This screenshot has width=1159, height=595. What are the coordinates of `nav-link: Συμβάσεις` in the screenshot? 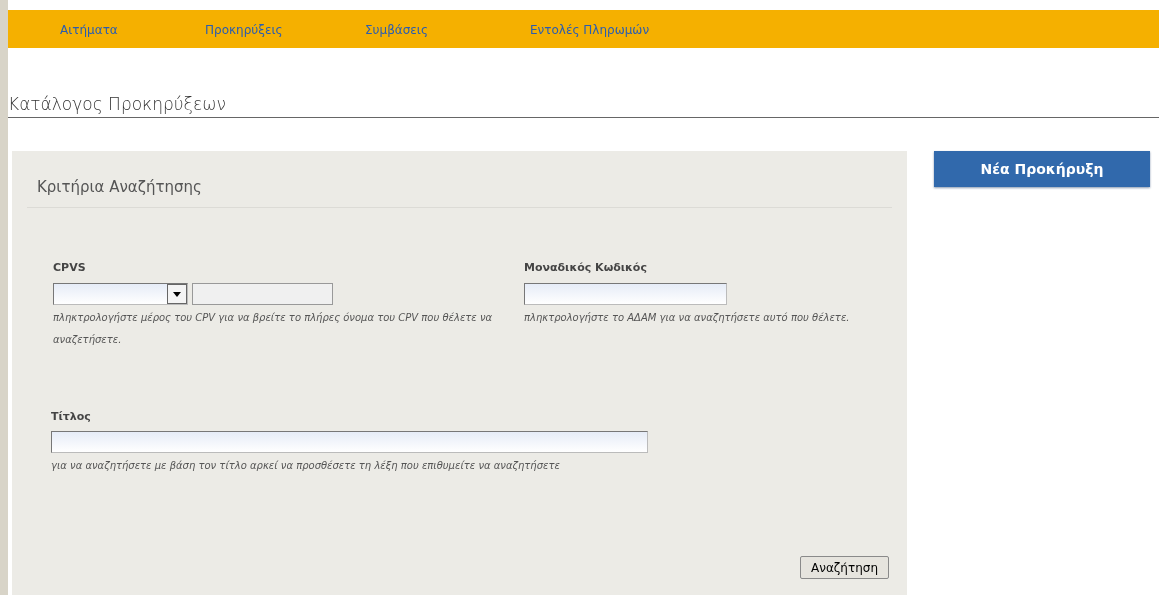 It's located at (396, 30).